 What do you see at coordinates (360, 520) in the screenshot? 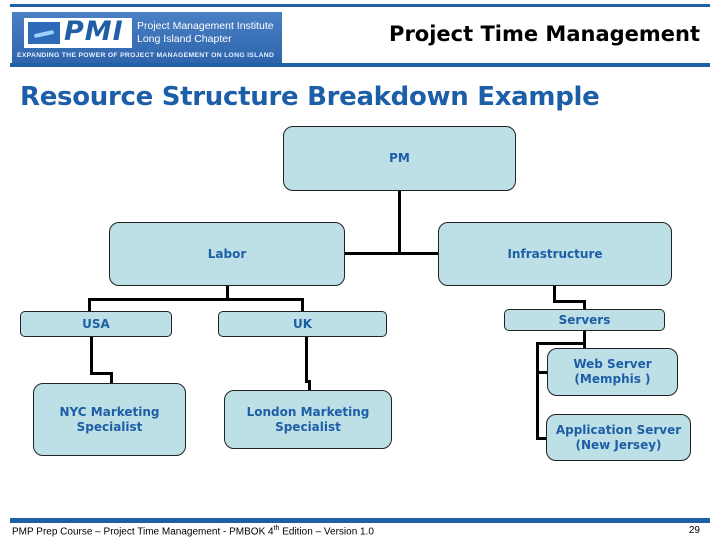
I see `footer-rule` at bounding box center [360, 520].